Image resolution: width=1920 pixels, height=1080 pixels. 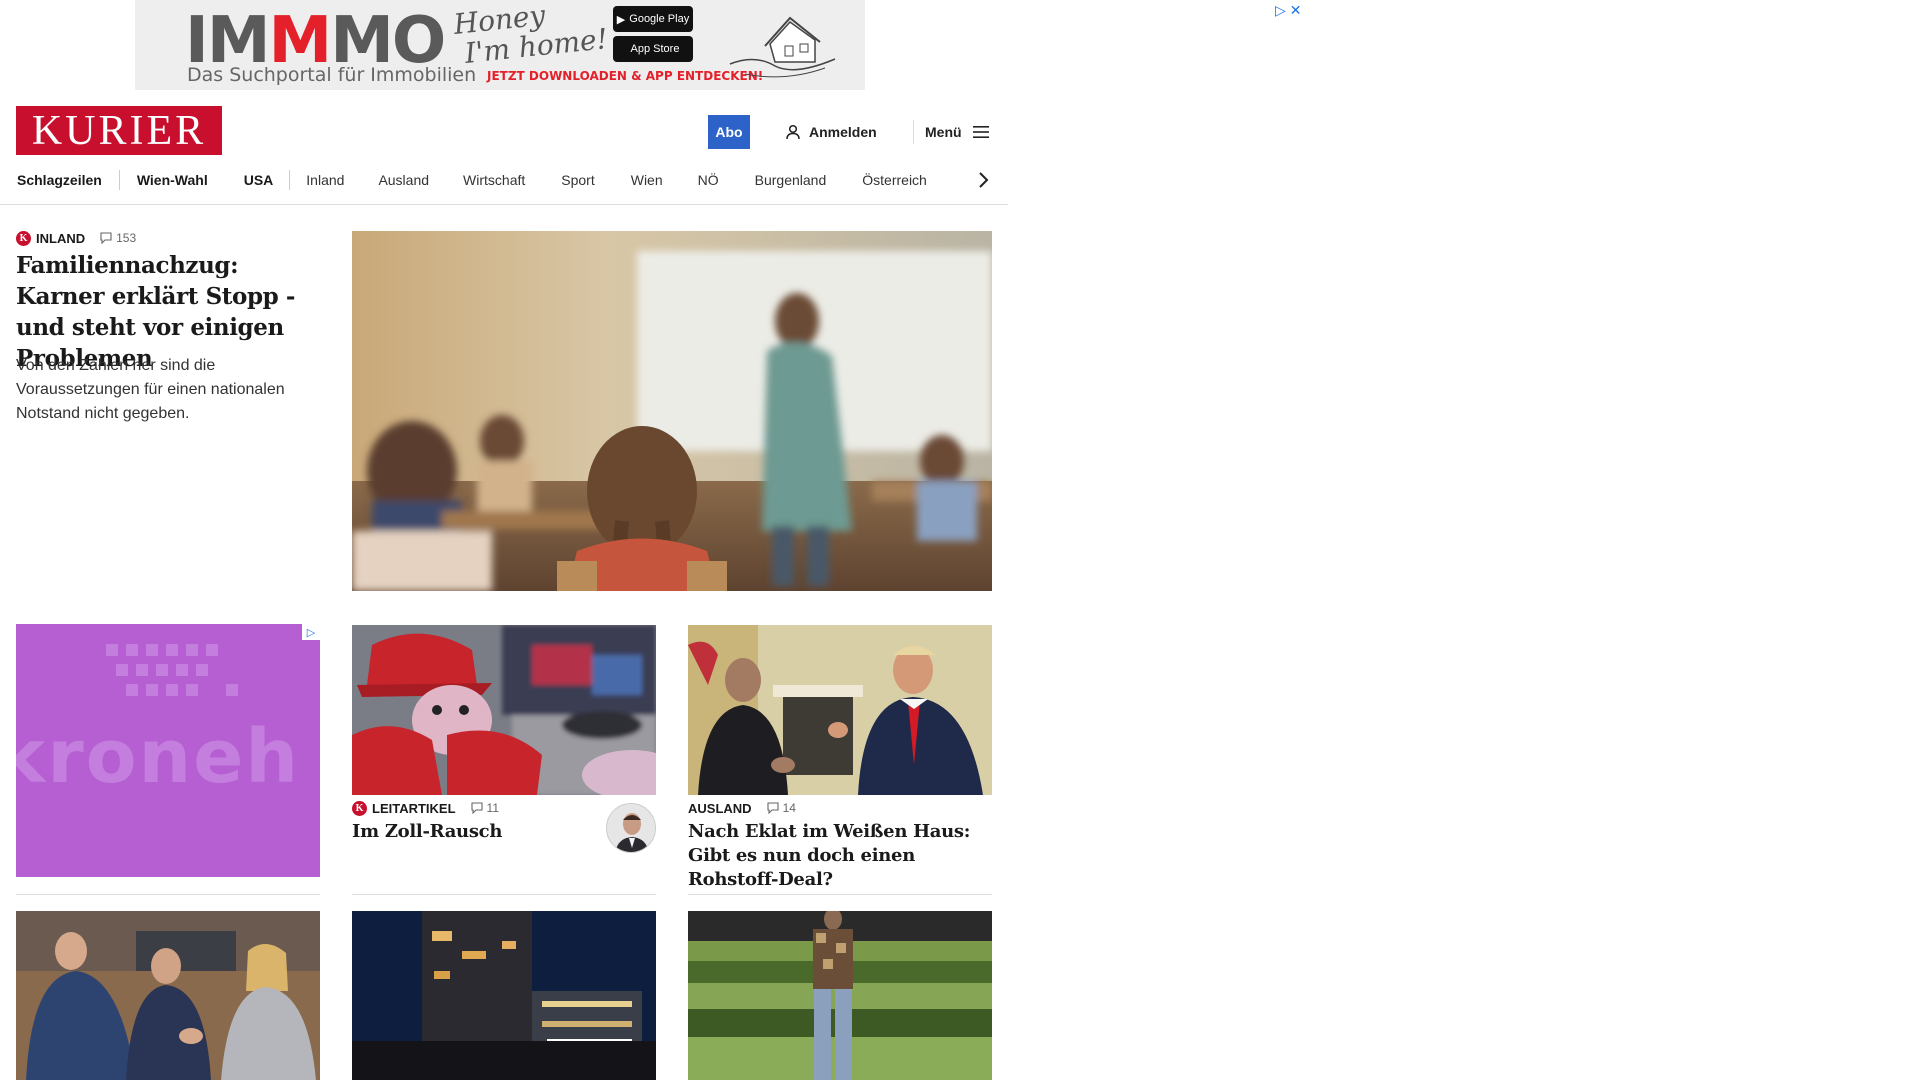 I want to click on kronehit-ad-tile: kroneh ▷, so click(x=168, y=750).